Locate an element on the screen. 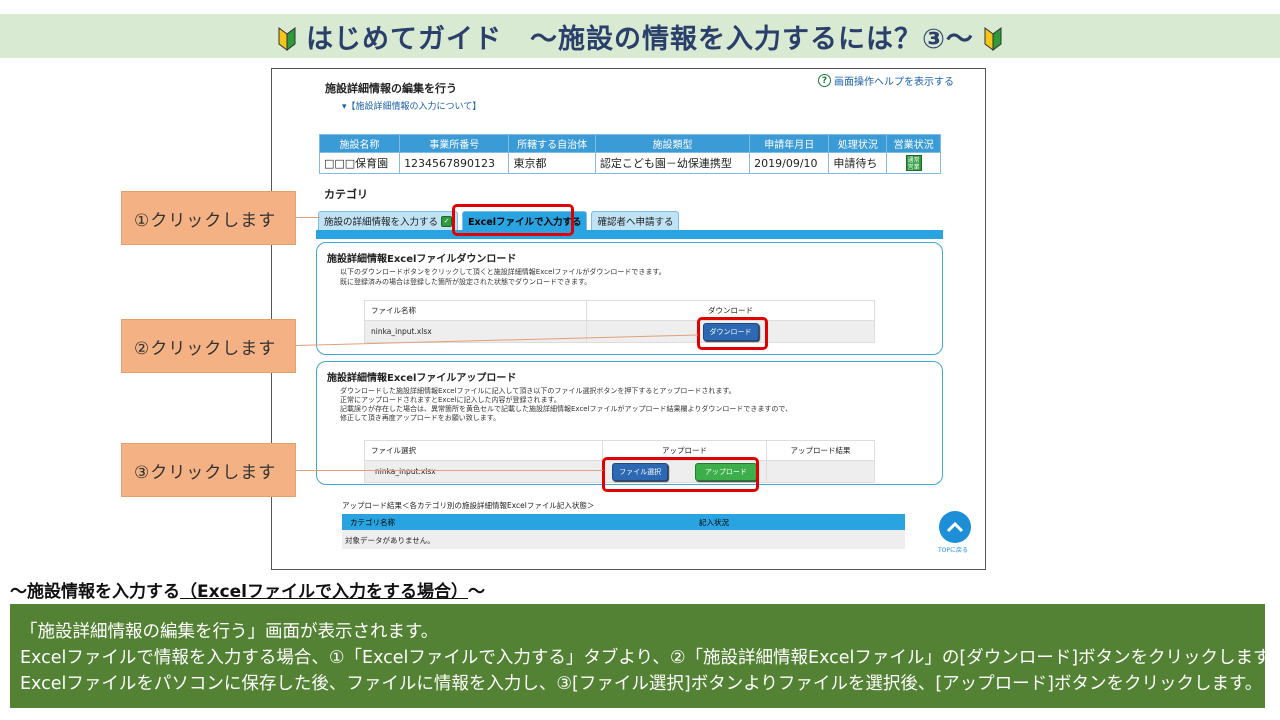 This screenshot has height=720, width=1280. table-cell: 1234567890123 is located at coordinates (454, 163).